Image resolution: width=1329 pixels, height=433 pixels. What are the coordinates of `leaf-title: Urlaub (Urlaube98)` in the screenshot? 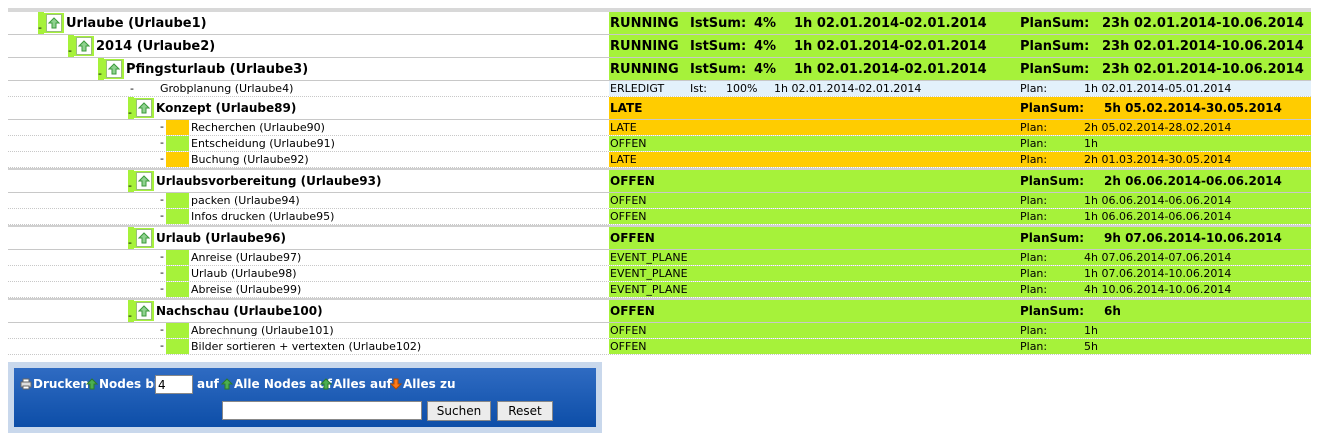 It's located at (244, 273).